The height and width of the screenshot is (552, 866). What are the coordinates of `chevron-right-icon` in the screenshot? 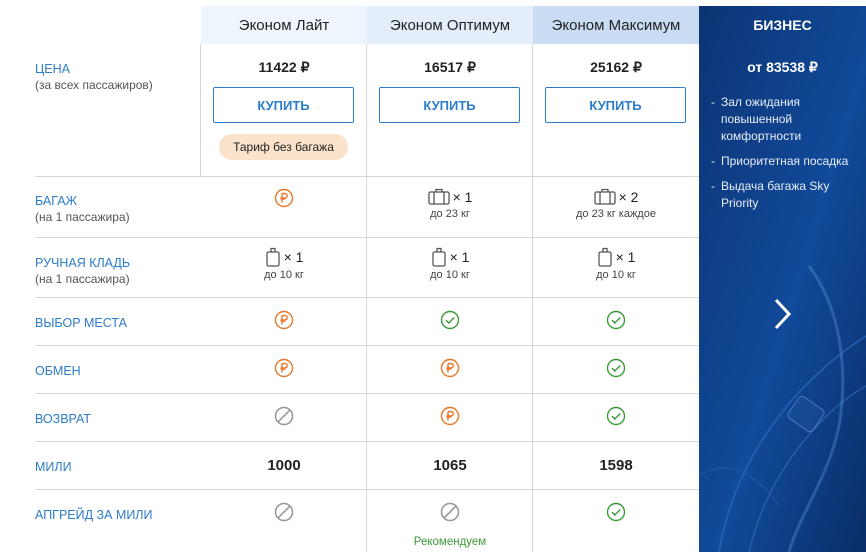 It's located at (782, 314).